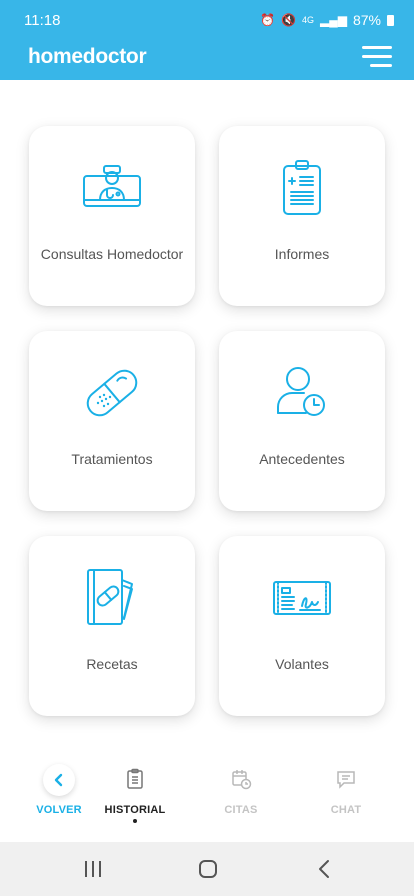  Describe the element at coordinates (325, 869) in the screenshot. I see `back-icon` at that location.